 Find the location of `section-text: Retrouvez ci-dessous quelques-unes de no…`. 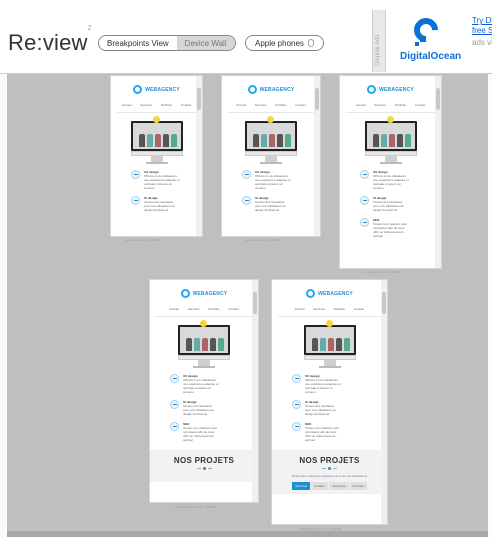

section-text: Retrouvez ci-dessous quelques-unes de no… is located at coordinates (329, 476).